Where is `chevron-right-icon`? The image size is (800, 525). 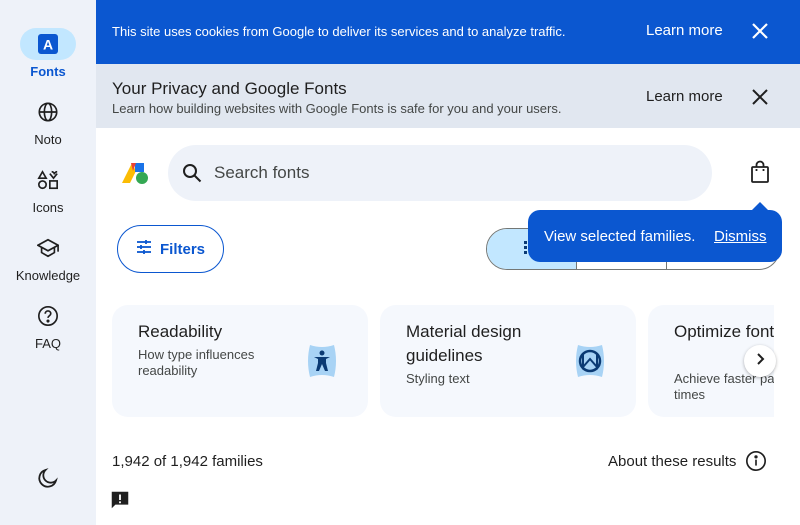
chevron-right-icon is located at coordinates (760, 361).